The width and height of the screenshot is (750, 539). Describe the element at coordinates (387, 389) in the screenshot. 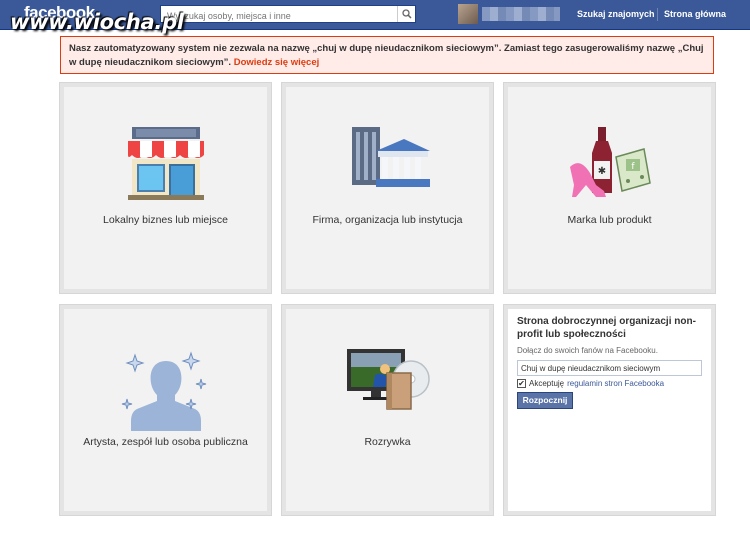

I see `entertainment-icon` at that location.